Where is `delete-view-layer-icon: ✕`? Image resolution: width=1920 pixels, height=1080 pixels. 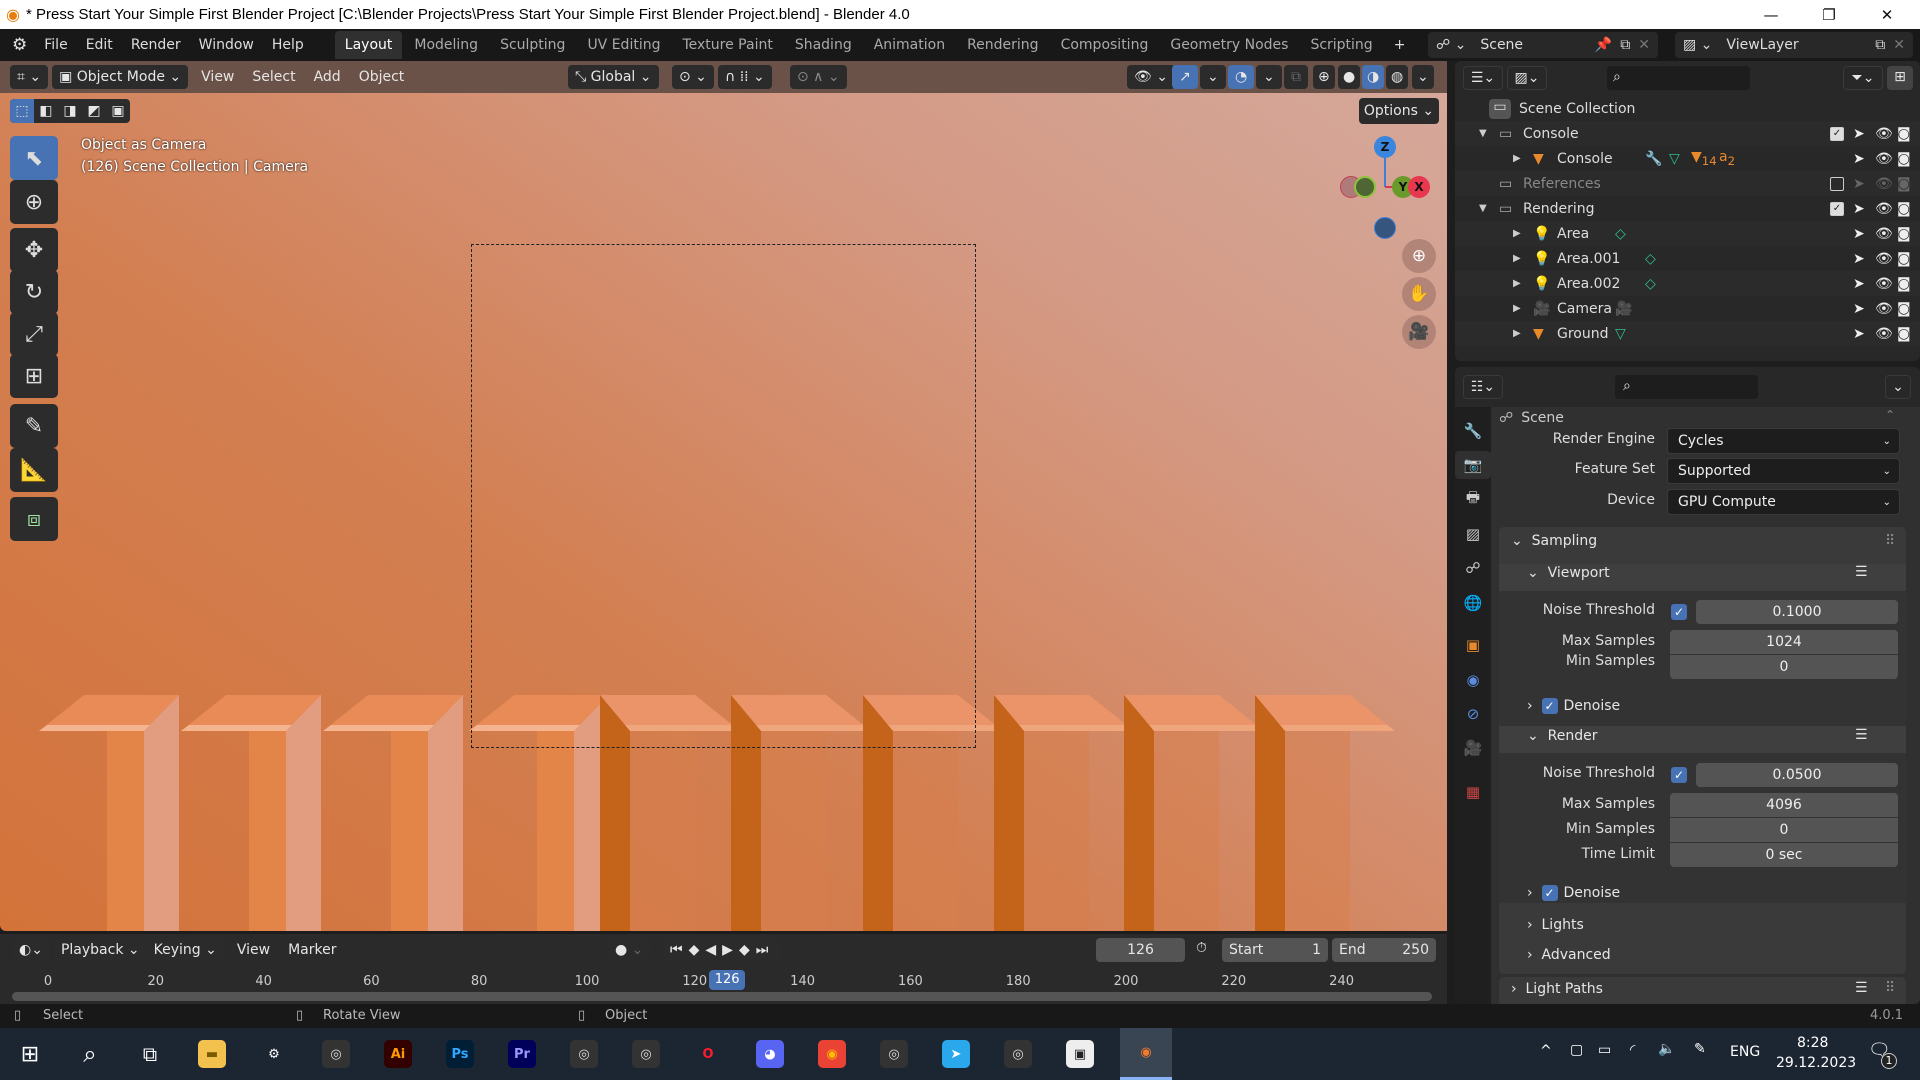
delete-view-layer-icon: ✕ is located at coordinates (1899, 45).